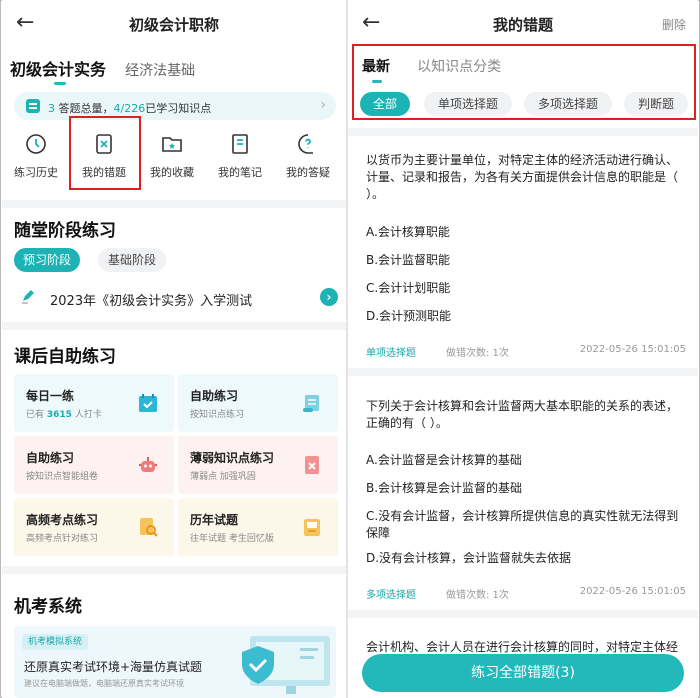 The height and width of the screenshot is (698, 700). Describe the element at coordinates (36, 160) in the screenshot. I see `practice-history-link: 练习历史` at that location.